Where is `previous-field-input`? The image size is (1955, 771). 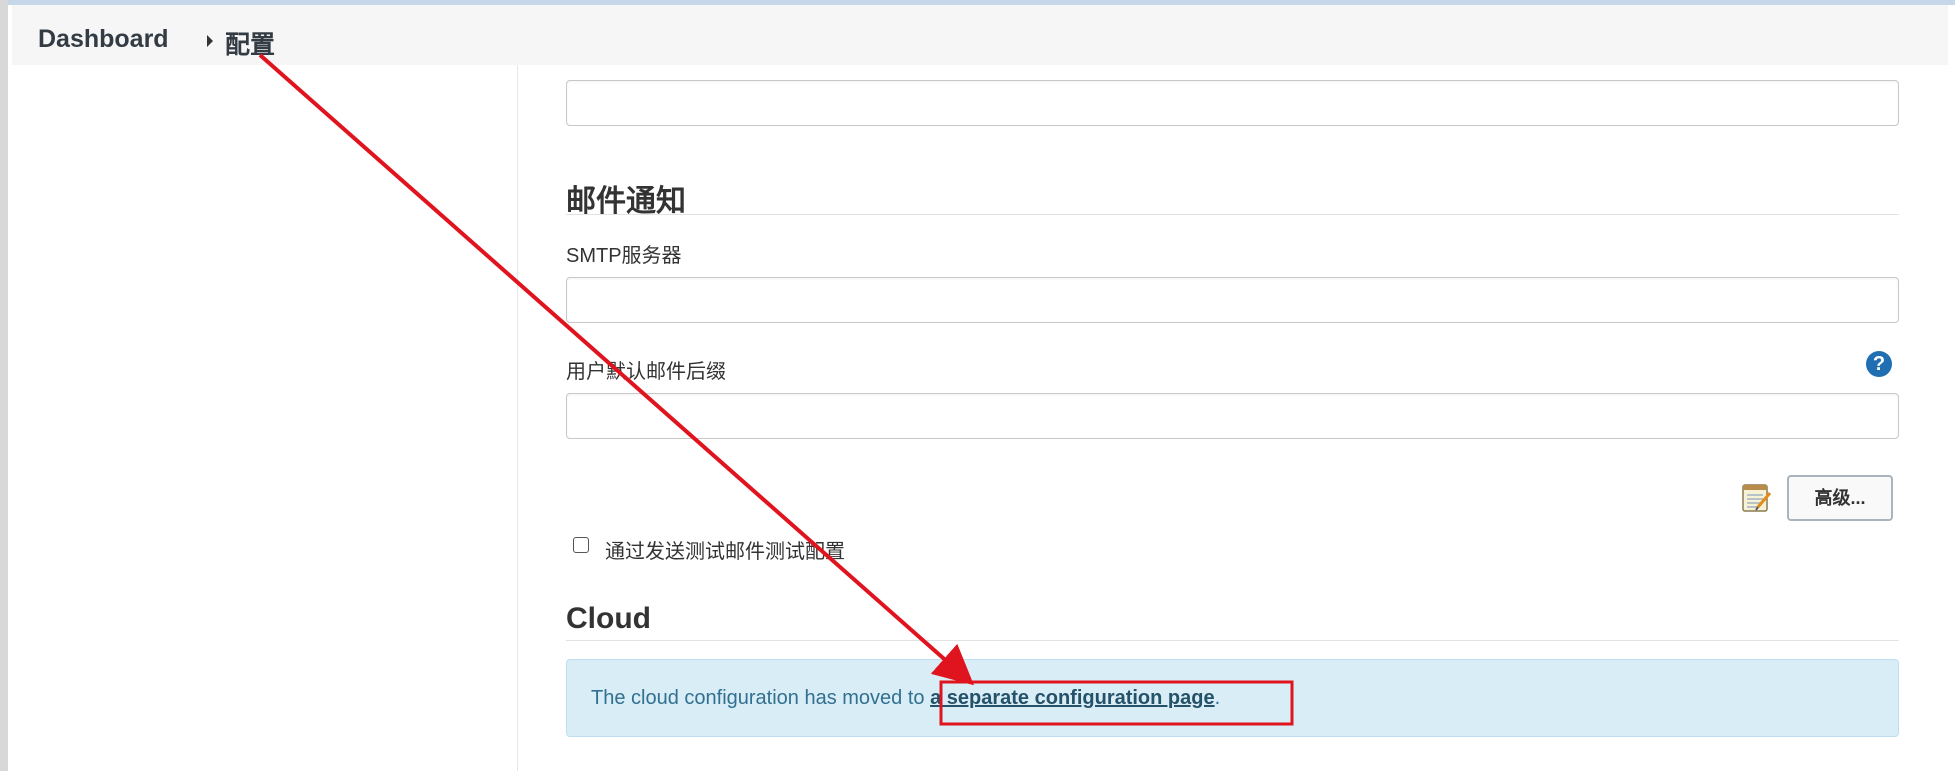 previous-field-input is located at coordinates (1232, 103).